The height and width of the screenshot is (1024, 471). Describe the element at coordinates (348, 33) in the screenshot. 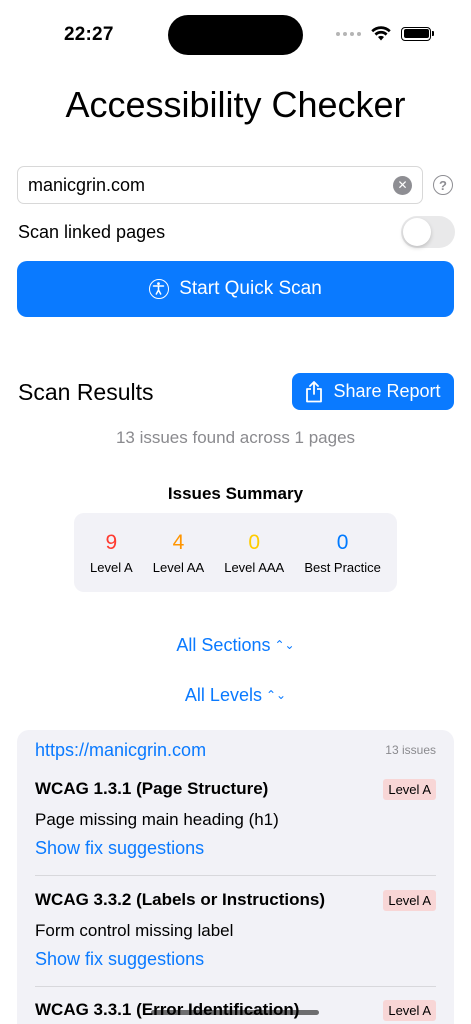

I see `cellular-signal-icon` at that location.